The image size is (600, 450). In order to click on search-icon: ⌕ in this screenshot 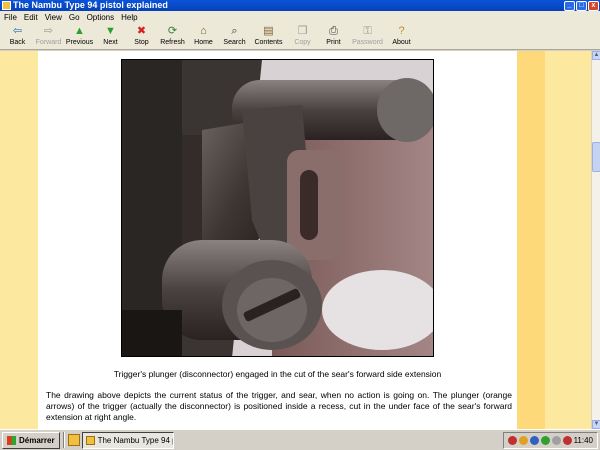, I will do `click(234, 31)`.